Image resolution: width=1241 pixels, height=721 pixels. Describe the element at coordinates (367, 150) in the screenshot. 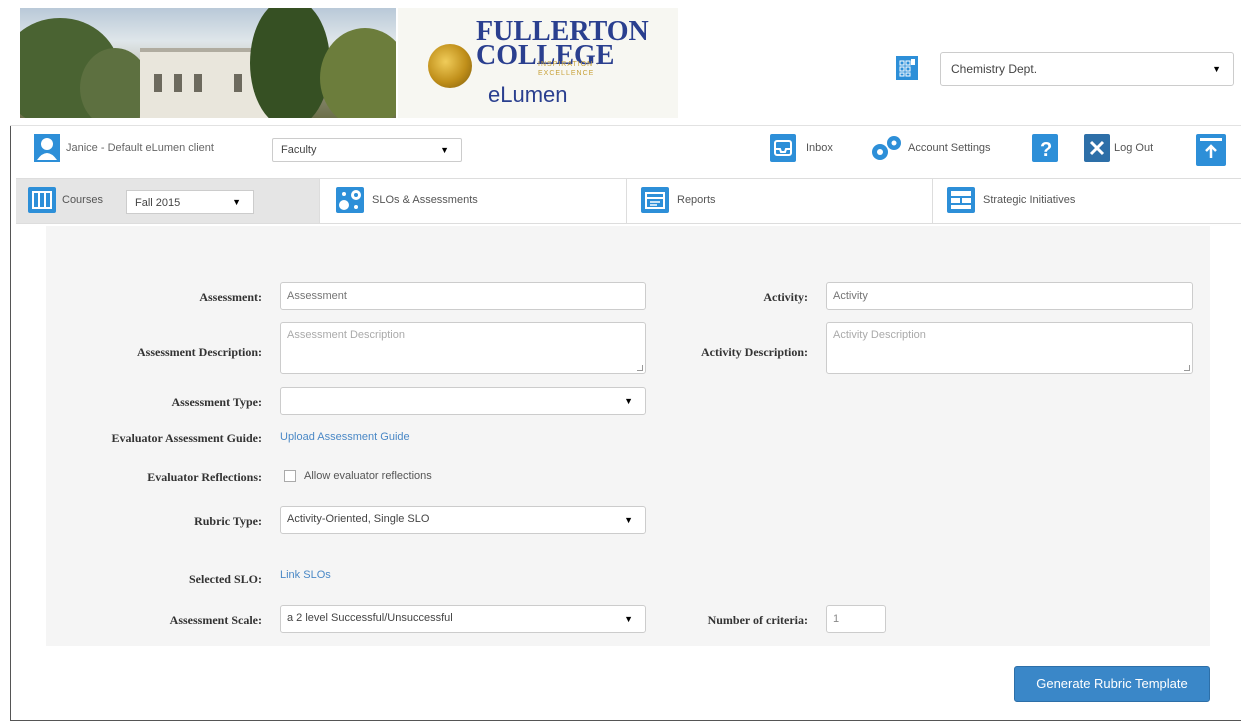

I see `role-select: Faculty ▼` at that location.